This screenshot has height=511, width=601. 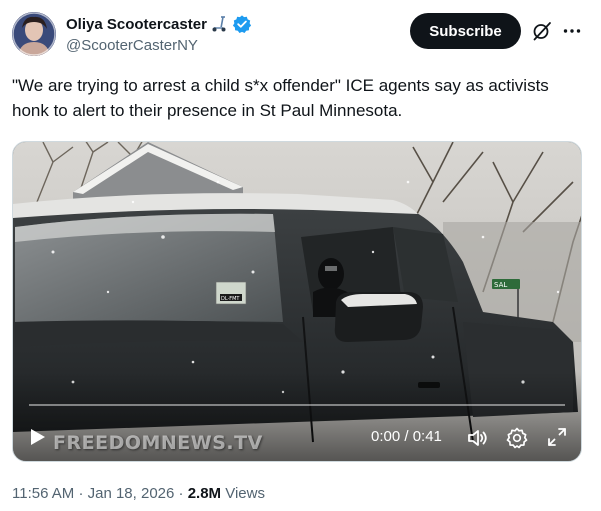 What do you see at coordinates (572, 31) in the screenshot?
I see `more-icon` at bounding box center [572, 31].